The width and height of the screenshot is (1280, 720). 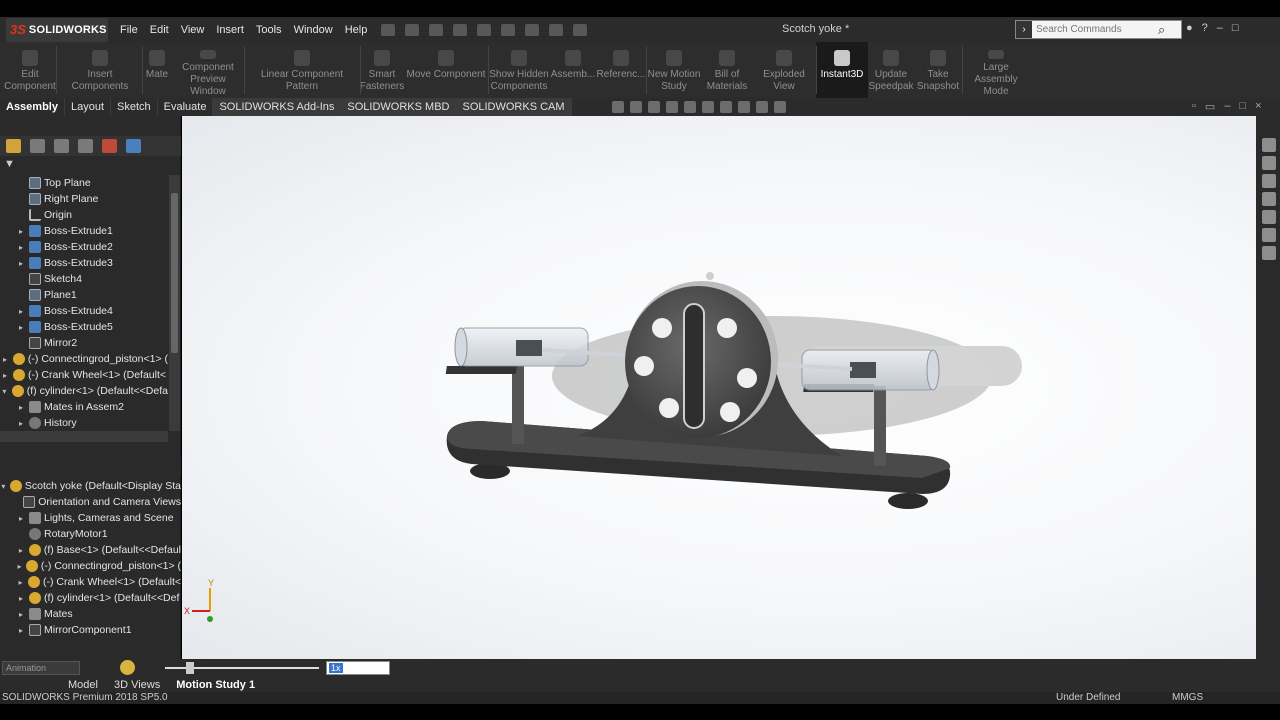 What do you see at coordinates (90, 518) in the screenshot?
I see `tree-item: ▸ Lights, Cameras and Scene` at bounding box center [90, 518].